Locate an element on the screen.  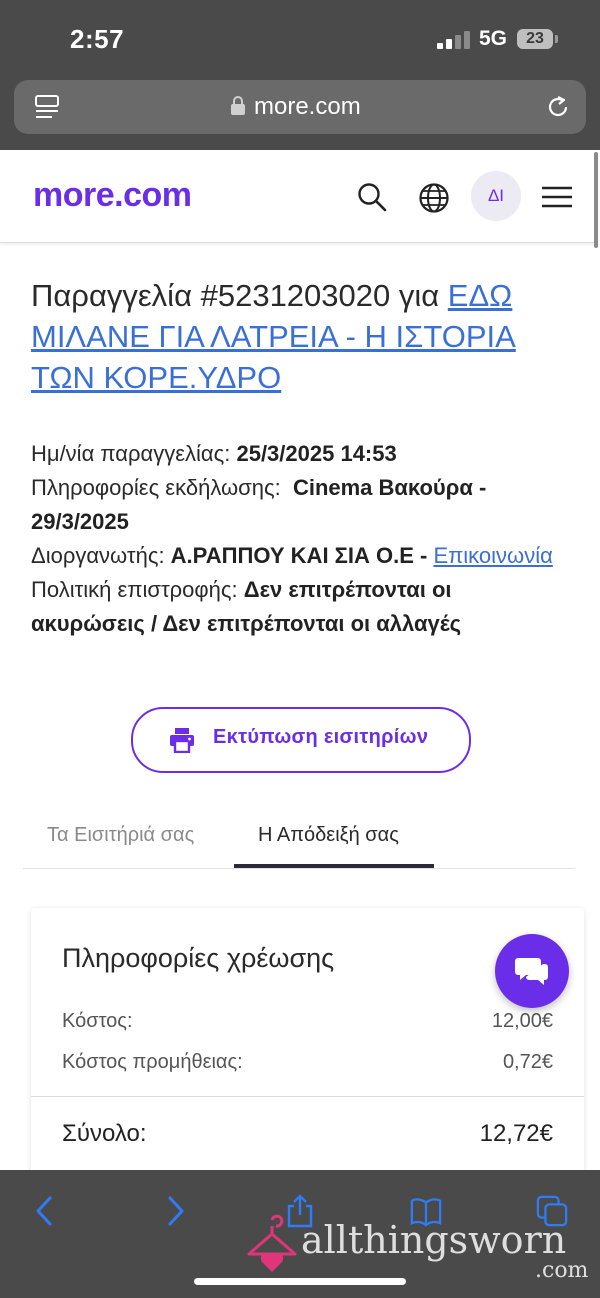
chat-button is located at coordinates (532, 971).